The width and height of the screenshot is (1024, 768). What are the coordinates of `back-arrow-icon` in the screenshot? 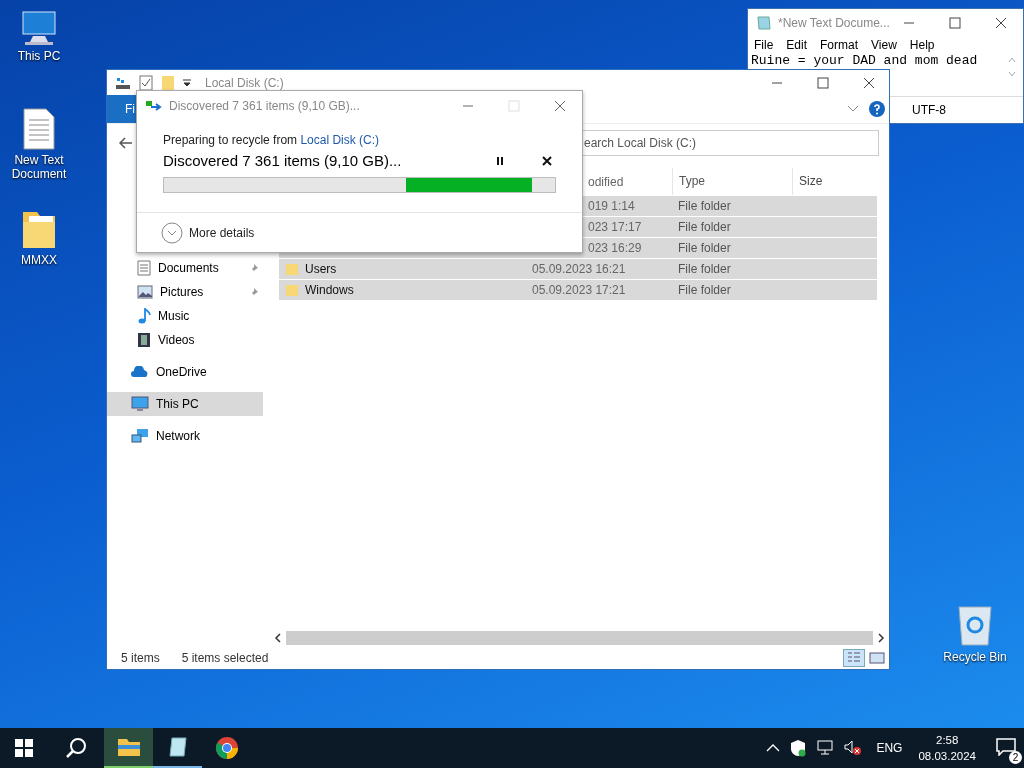 It's located at (126, 143).